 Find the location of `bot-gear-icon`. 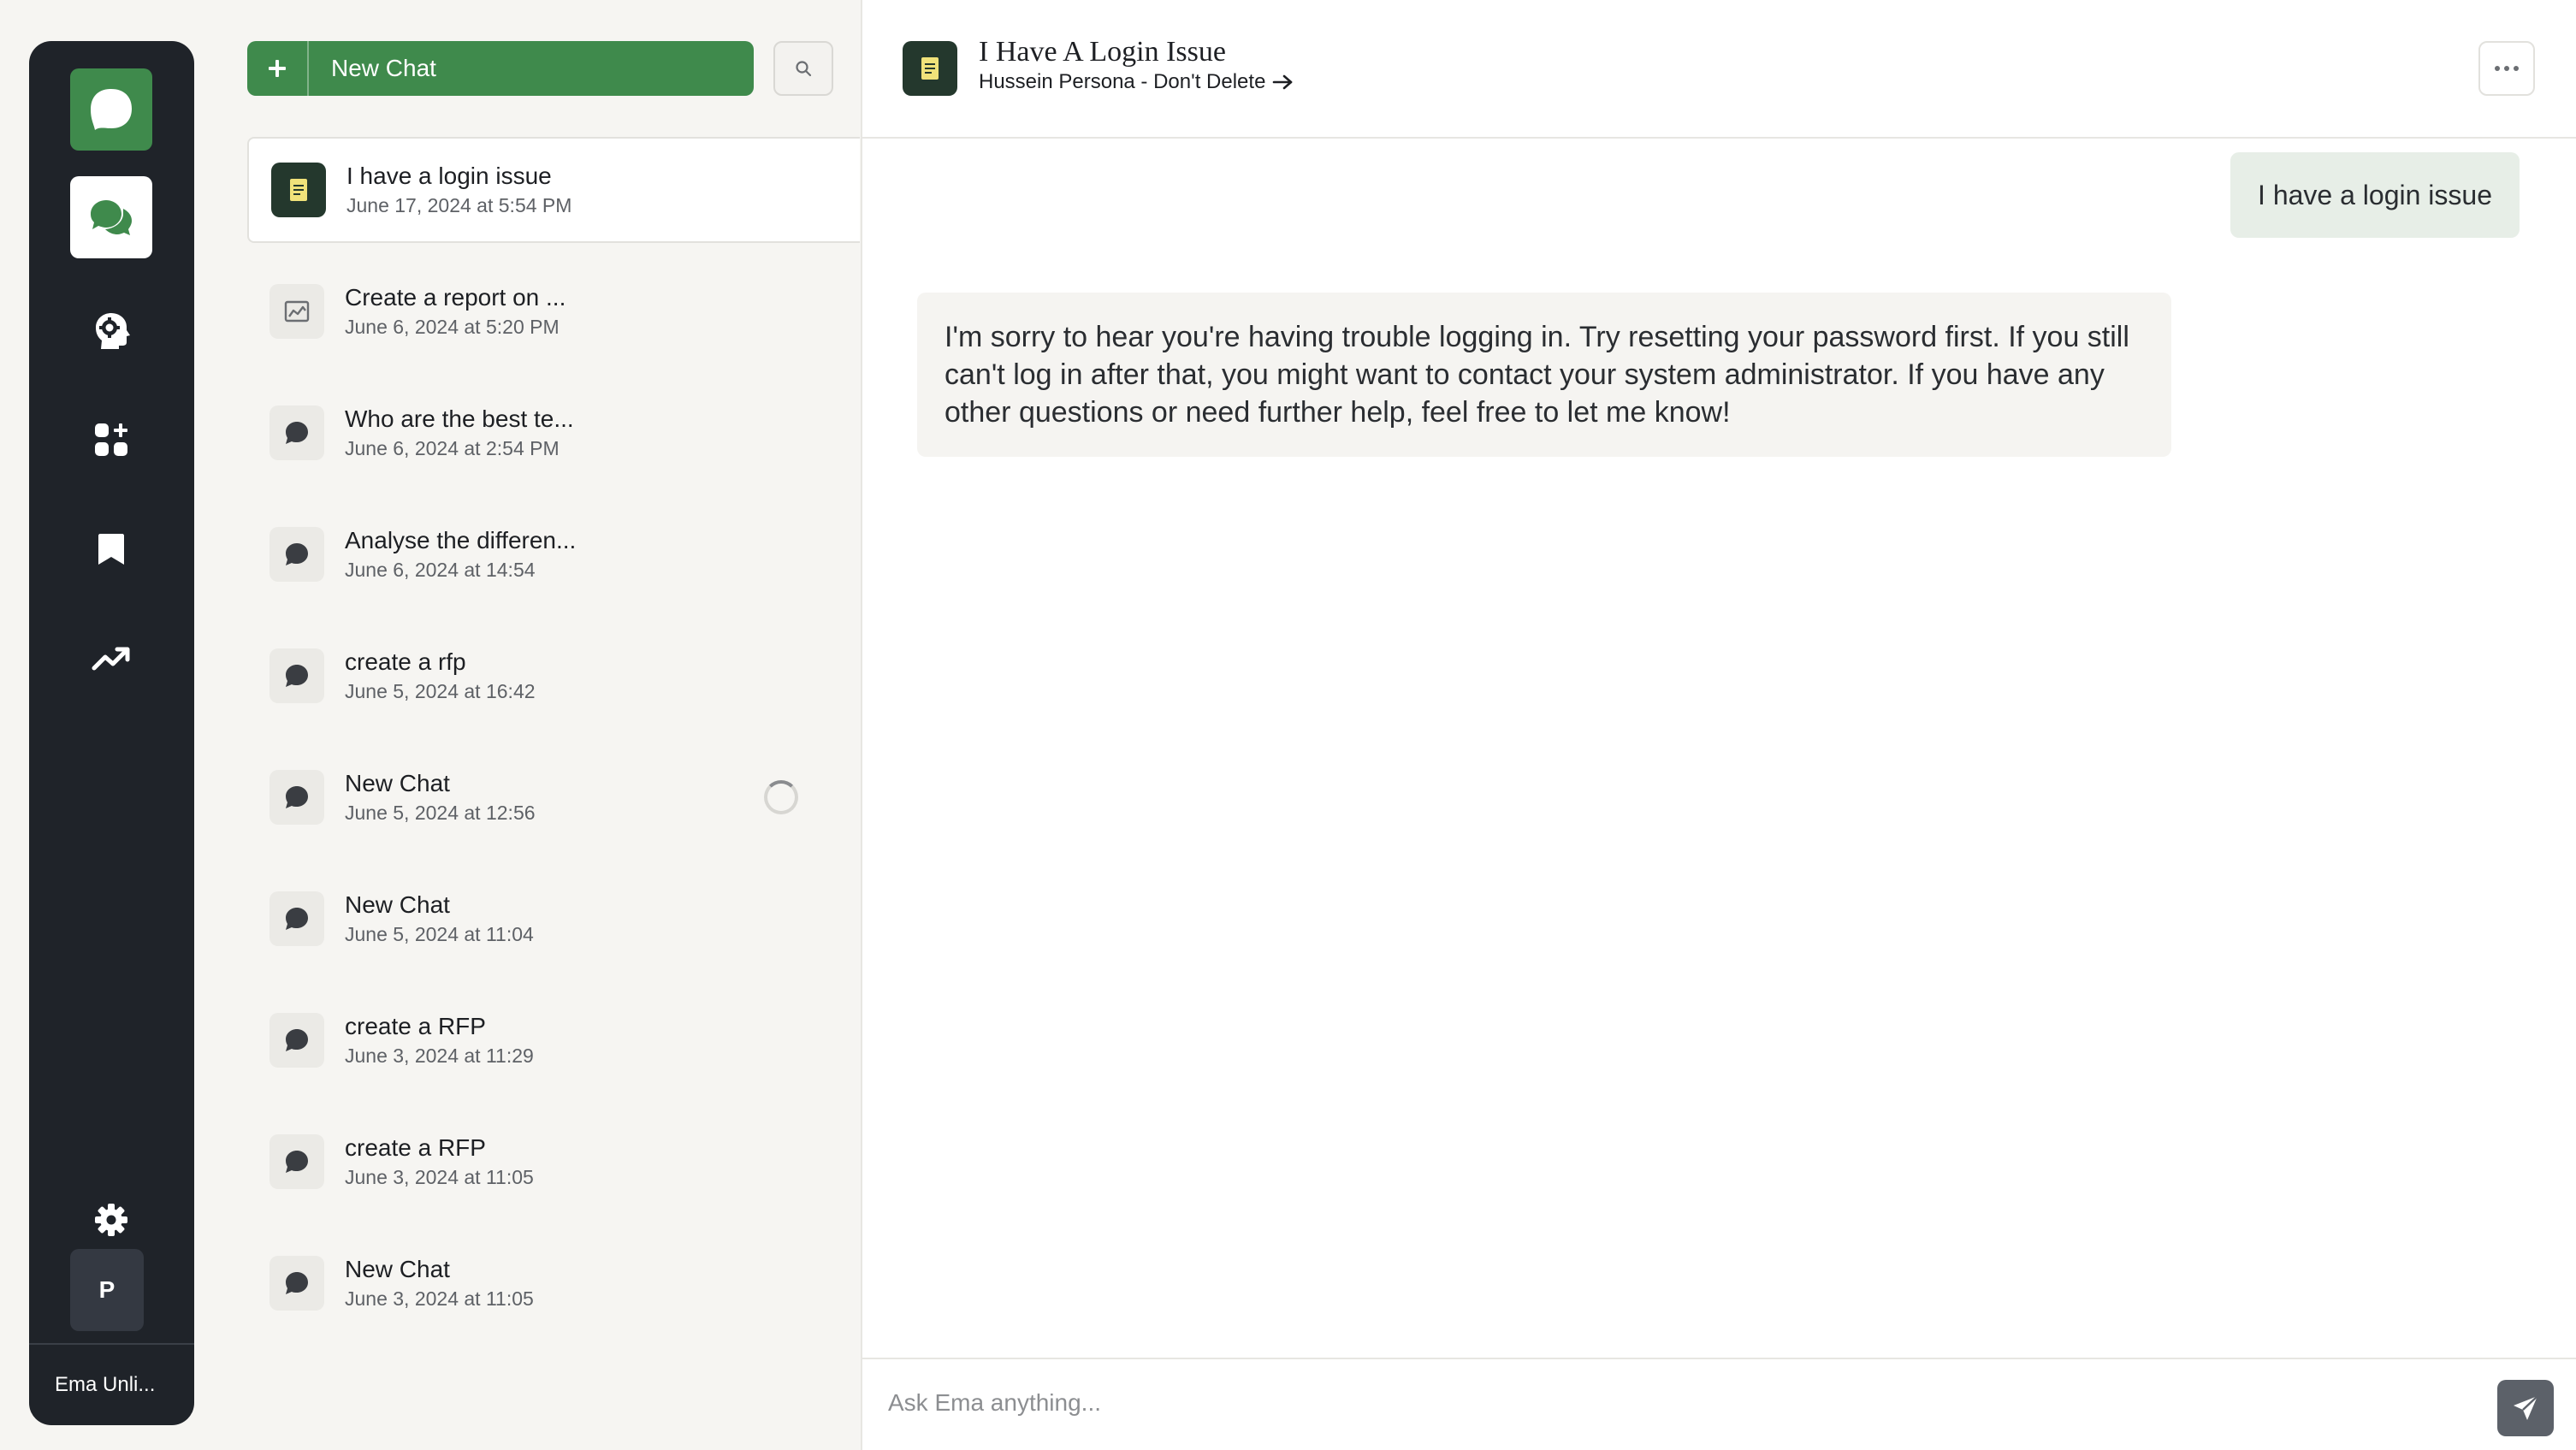

bot-gear-icon is located at coordinates (113, 331).